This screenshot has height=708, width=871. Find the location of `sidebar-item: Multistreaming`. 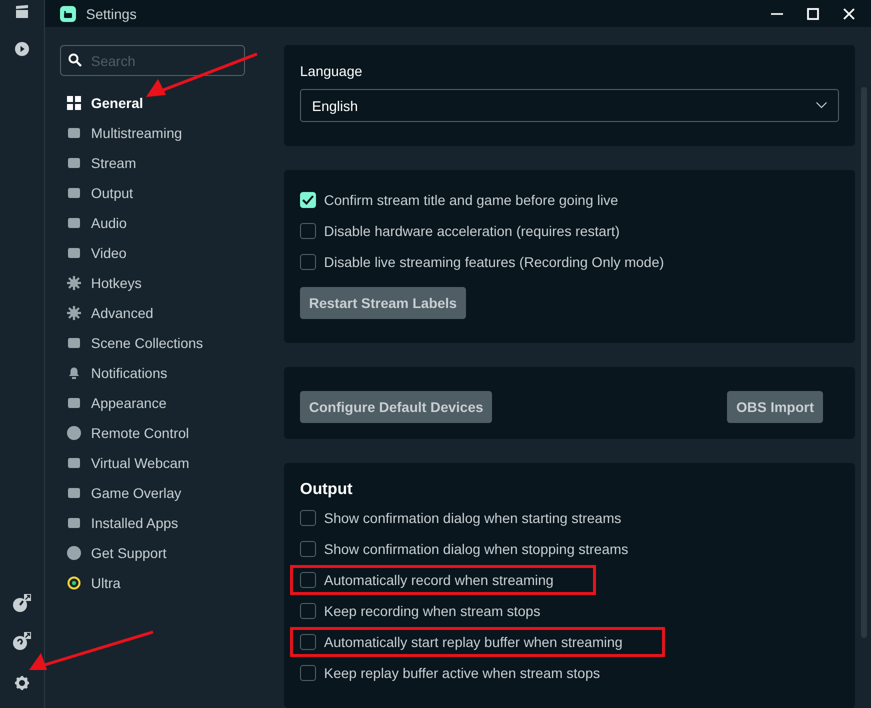

sidebar-item: Multistreaming is located at coordinates (121, 133).